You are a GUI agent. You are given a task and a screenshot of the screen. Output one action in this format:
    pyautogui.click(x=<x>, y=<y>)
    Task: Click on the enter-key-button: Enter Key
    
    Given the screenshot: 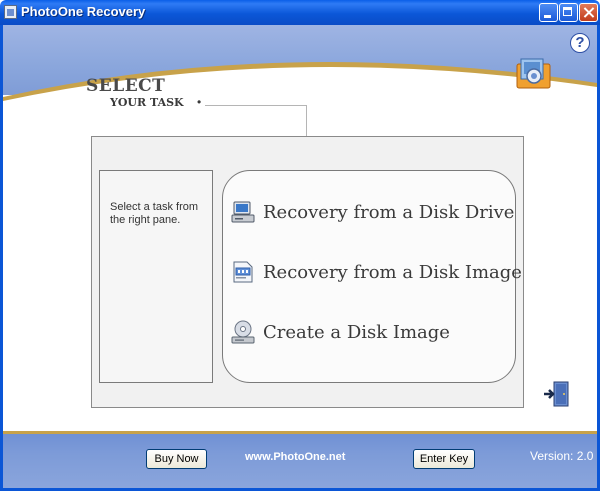 What is the action you would take?
    pyautogui.click(x=444, y=459)
    